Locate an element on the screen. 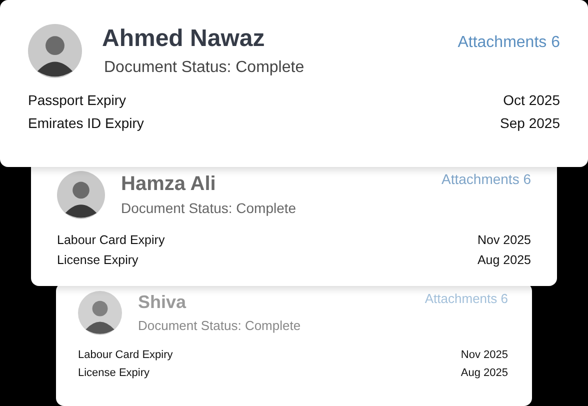 This screenshot has width=588, height=406. expiry-date: Oct 2025 is located at coordinates (531, 100).